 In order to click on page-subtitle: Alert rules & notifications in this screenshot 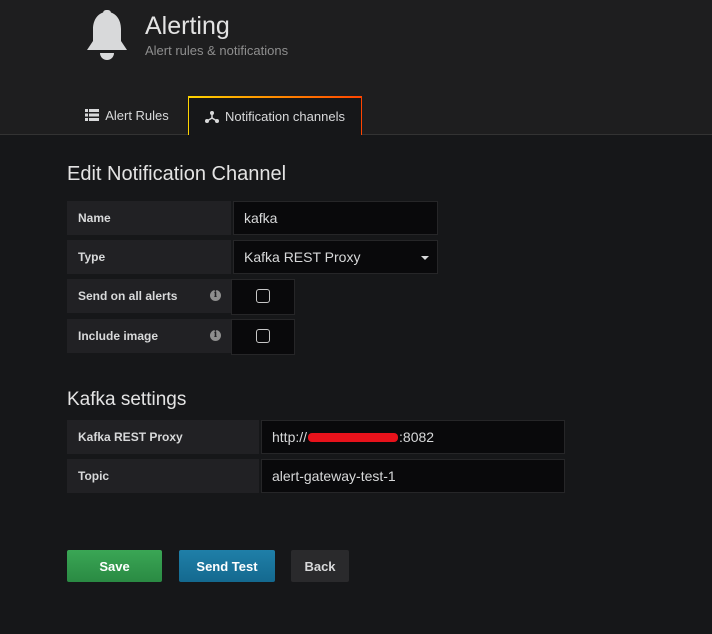, I will do `click(217, 50)`.